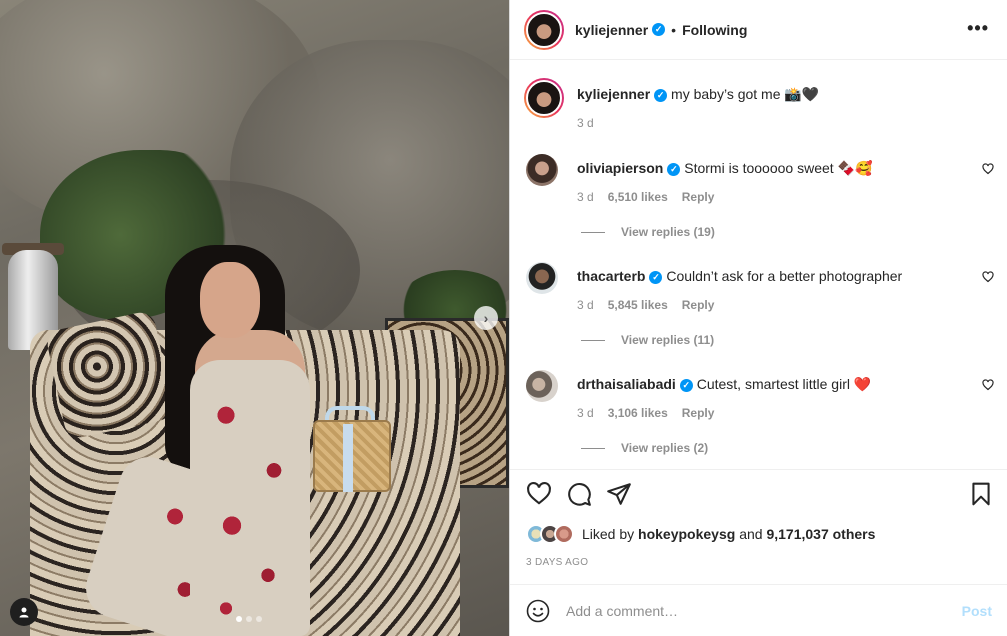 The height and width of the screenshot is (636, 1007). What do you see at coordinates (665, 448) in the screenshot?
I see `view-replies-label: View replies (2)` at bounding box center [665, 448].